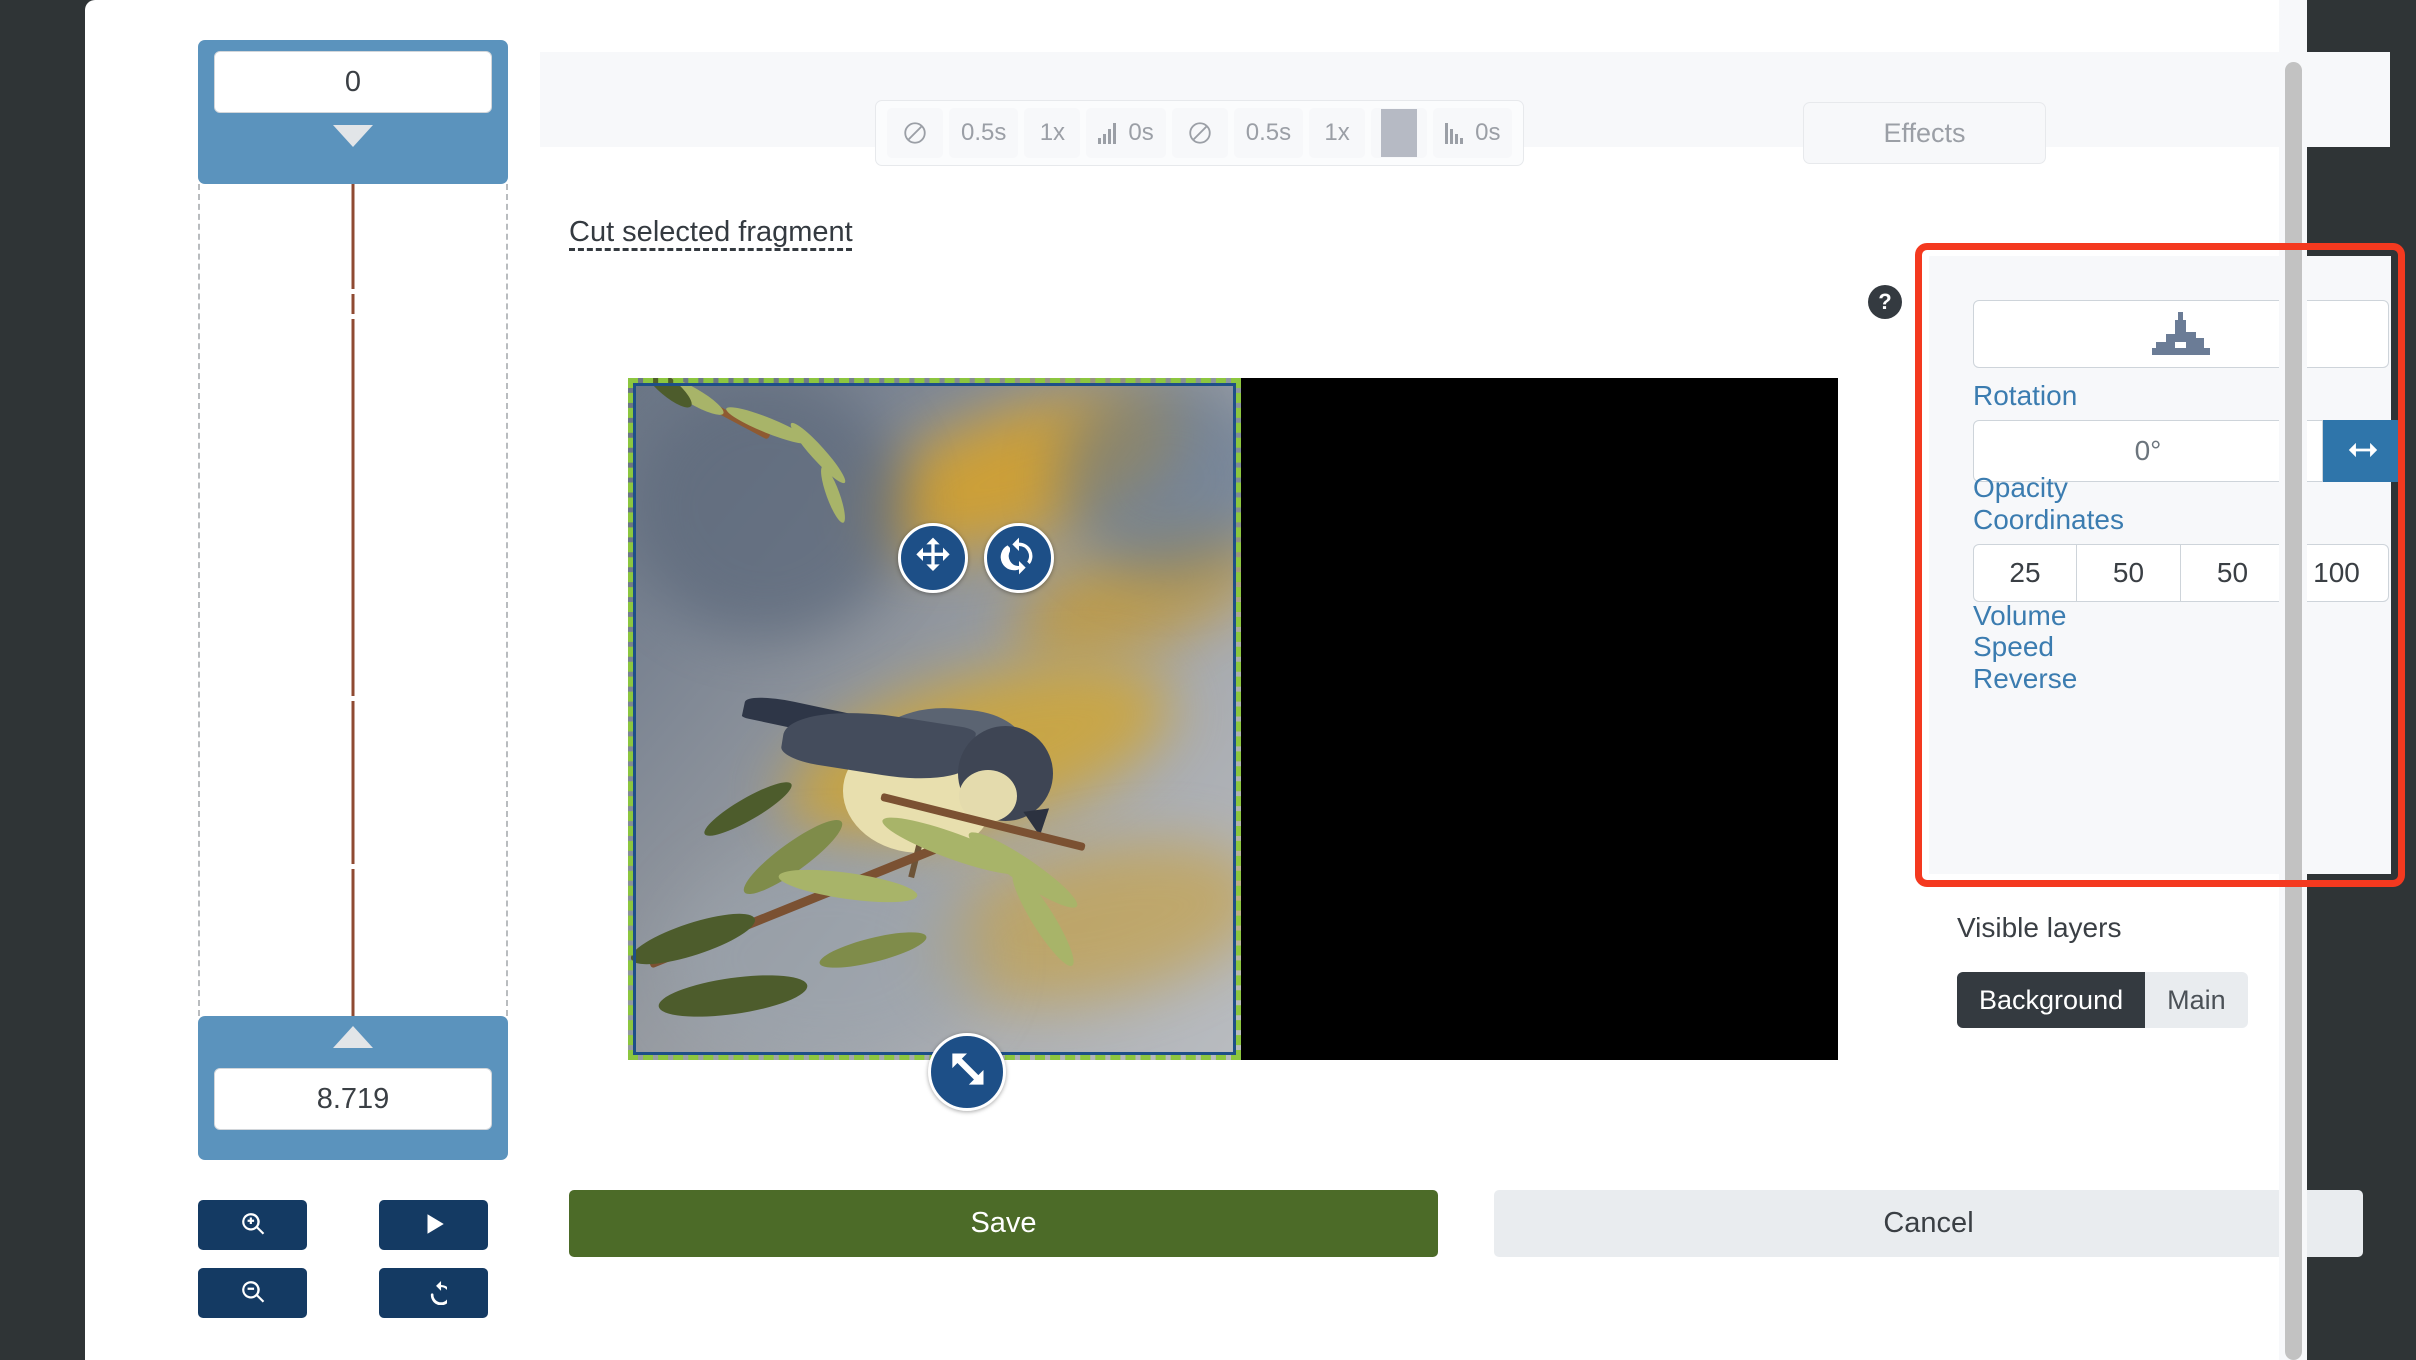 The width and height of the screenshot is (2416, 1360). Describe the element at coordinates (1488, 132) in the screenshot. I see `toolbar-item-8-label: 0s` at that location.